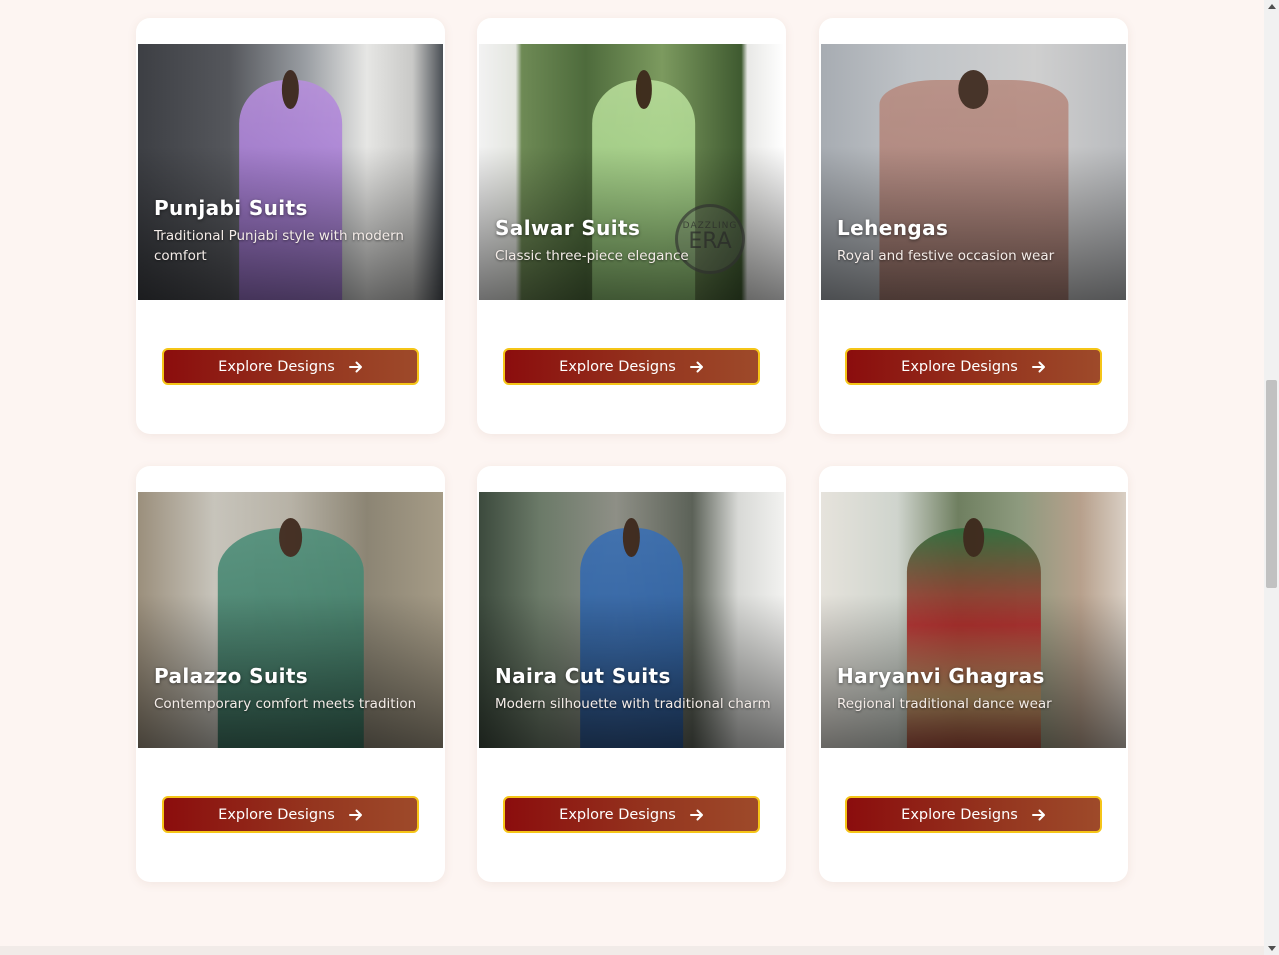  What do you see at coordinates (632, 950) in the screenshot?
I see `footer-edge` at bounding box center [632, 950].